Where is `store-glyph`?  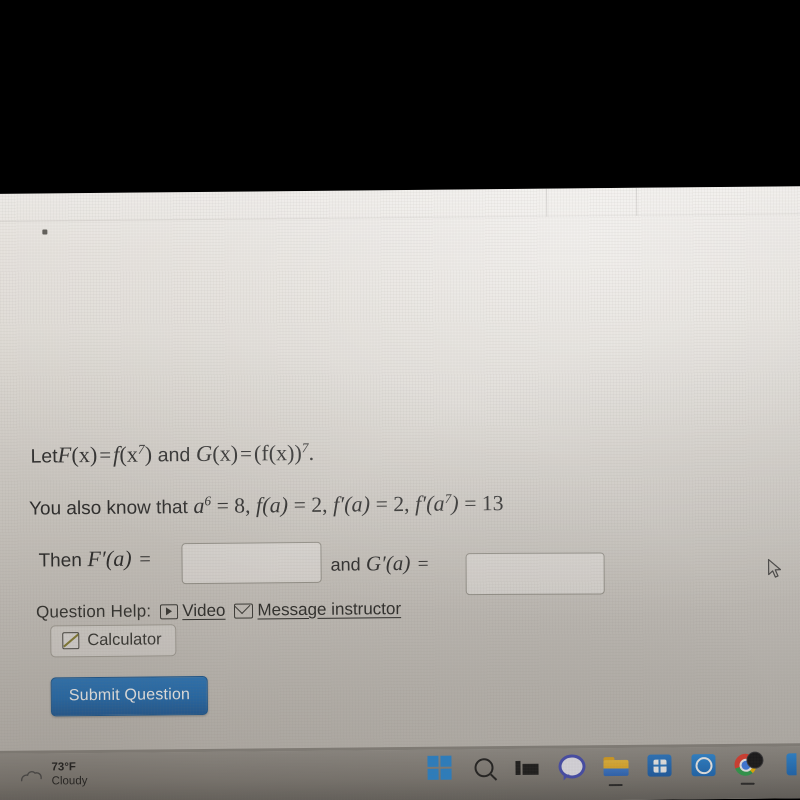 store-glyph is located at coordinates (659, 765).